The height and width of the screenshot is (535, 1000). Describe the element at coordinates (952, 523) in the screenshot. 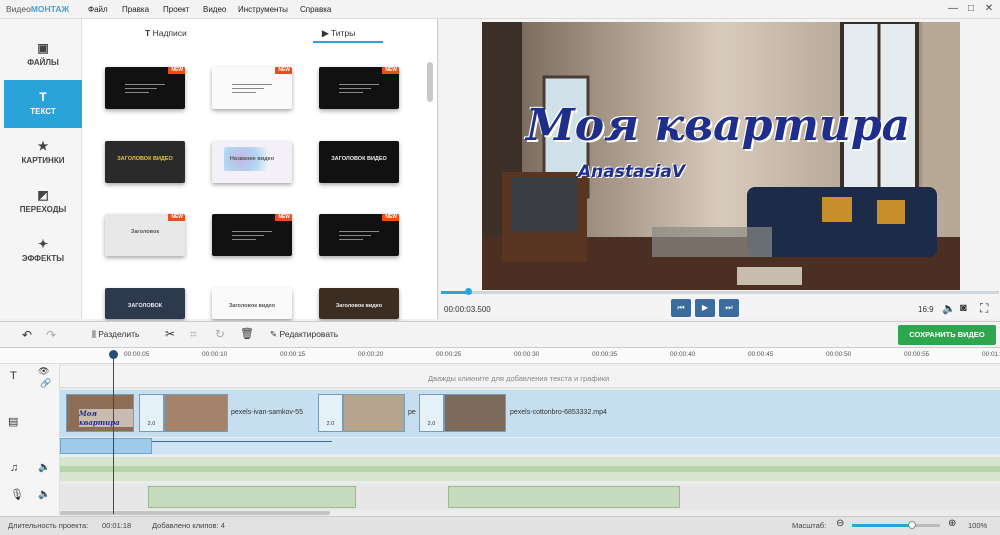

I see `zoom-in-icon: ⊕` at that location.